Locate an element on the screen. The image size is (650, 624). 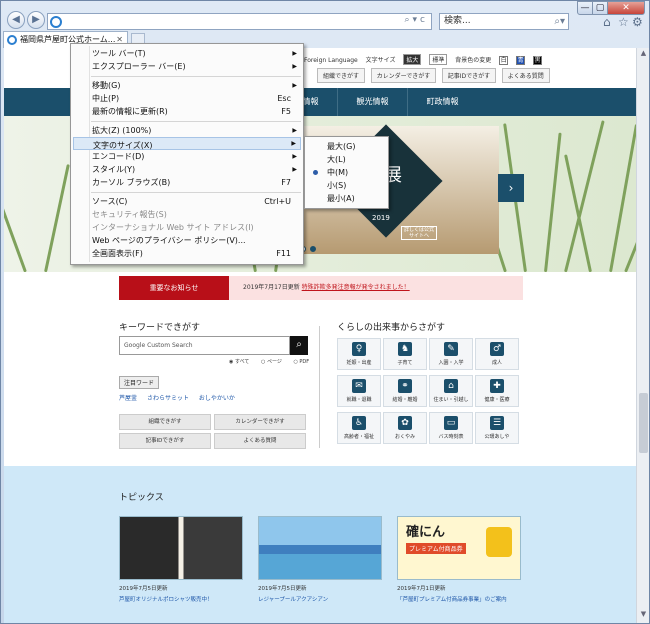
topic-card: 2019年7月5日更新 芦屋町オリジナルポロシャツ販売中！ is located at coordinates (181, 559).